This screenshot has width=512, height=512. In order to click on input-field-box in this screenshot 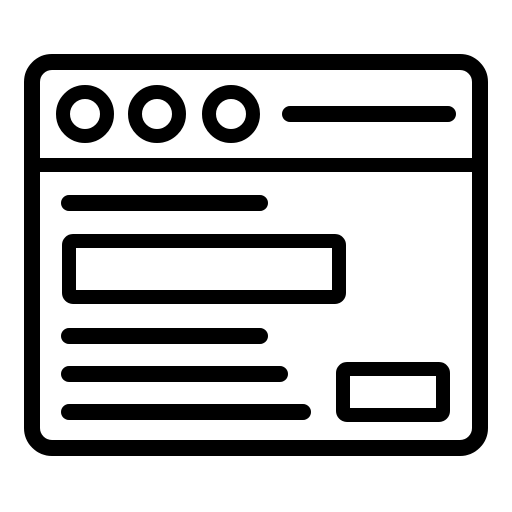, I will do `click(204, 269)`.